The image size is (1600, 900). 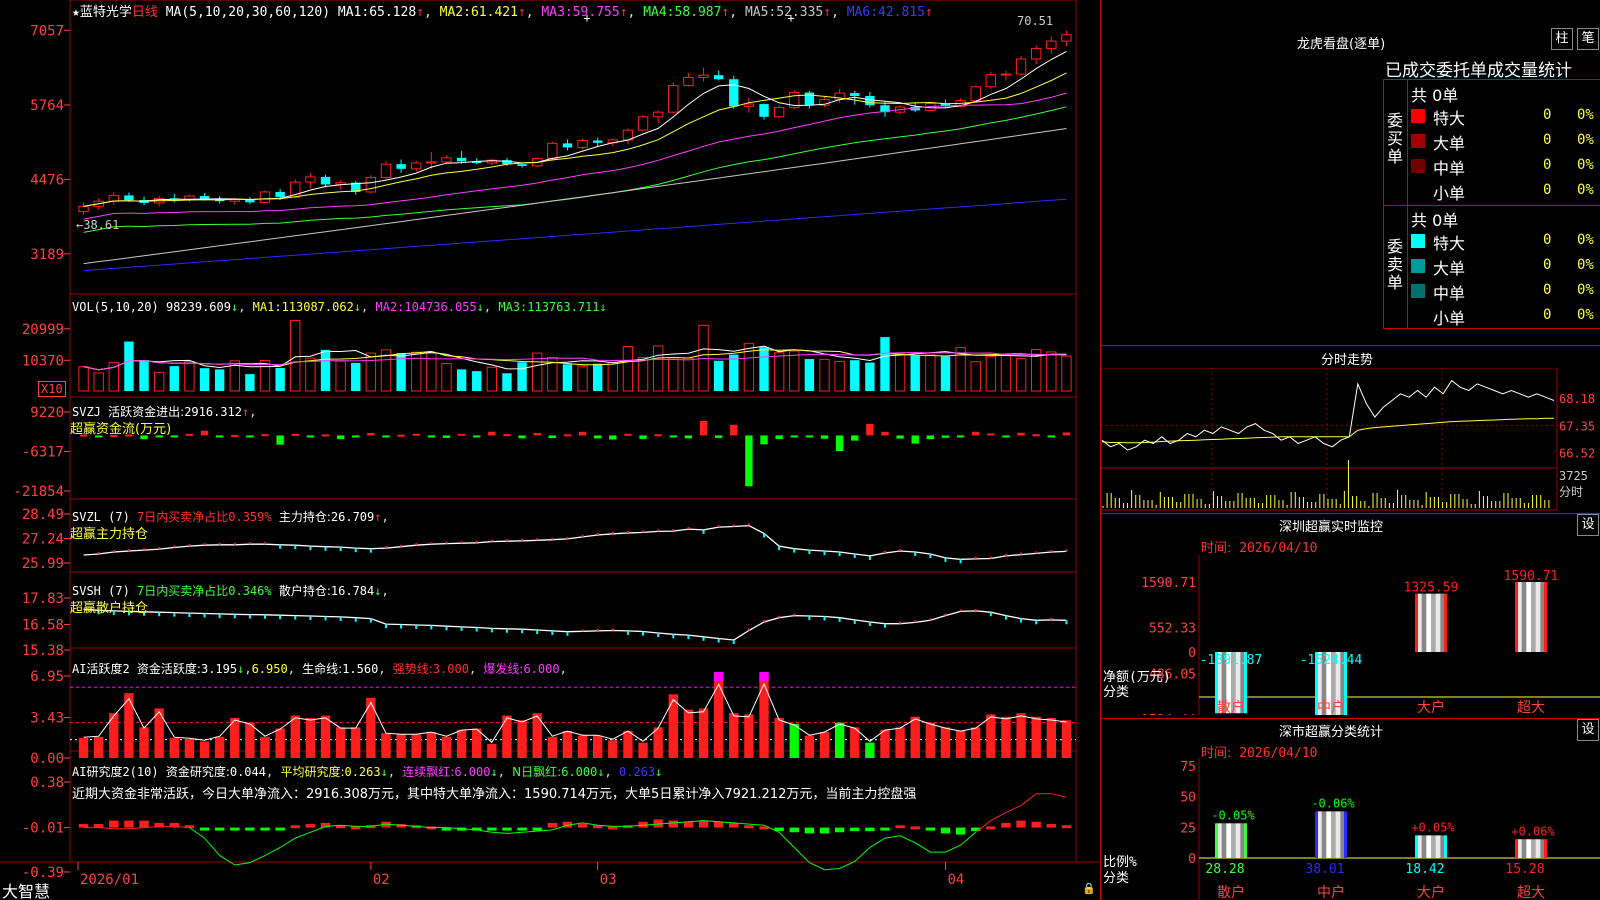 I want to click on szc-value-label: 28.28, so click(x=1224, y=869).